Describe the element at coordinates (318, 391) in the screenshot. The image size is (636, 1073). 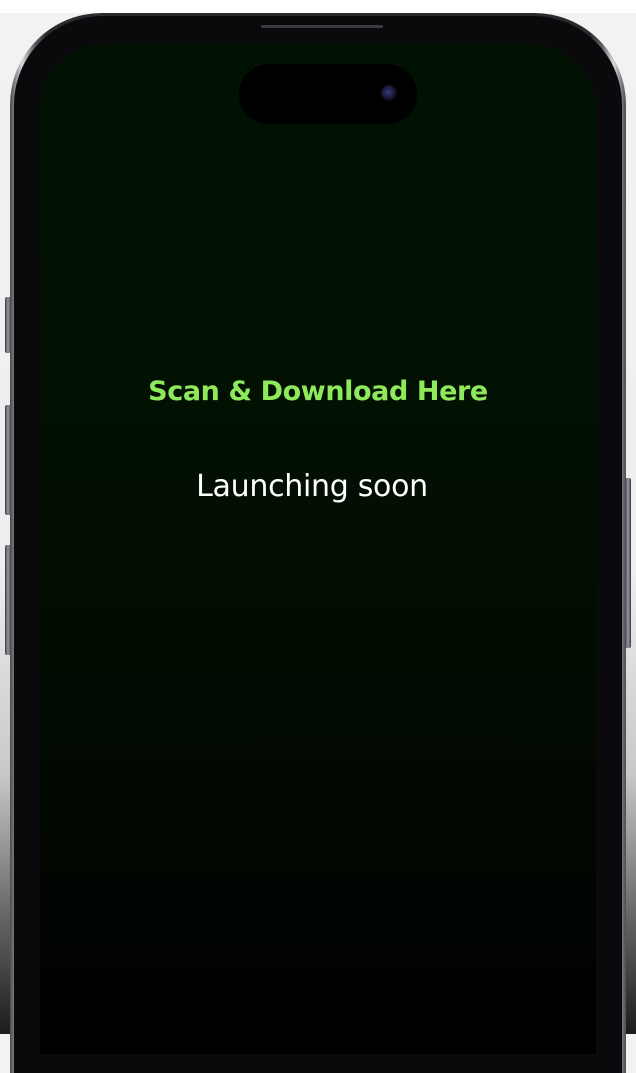
I see `scan-download-heading: Scan & Download Here` at that location.